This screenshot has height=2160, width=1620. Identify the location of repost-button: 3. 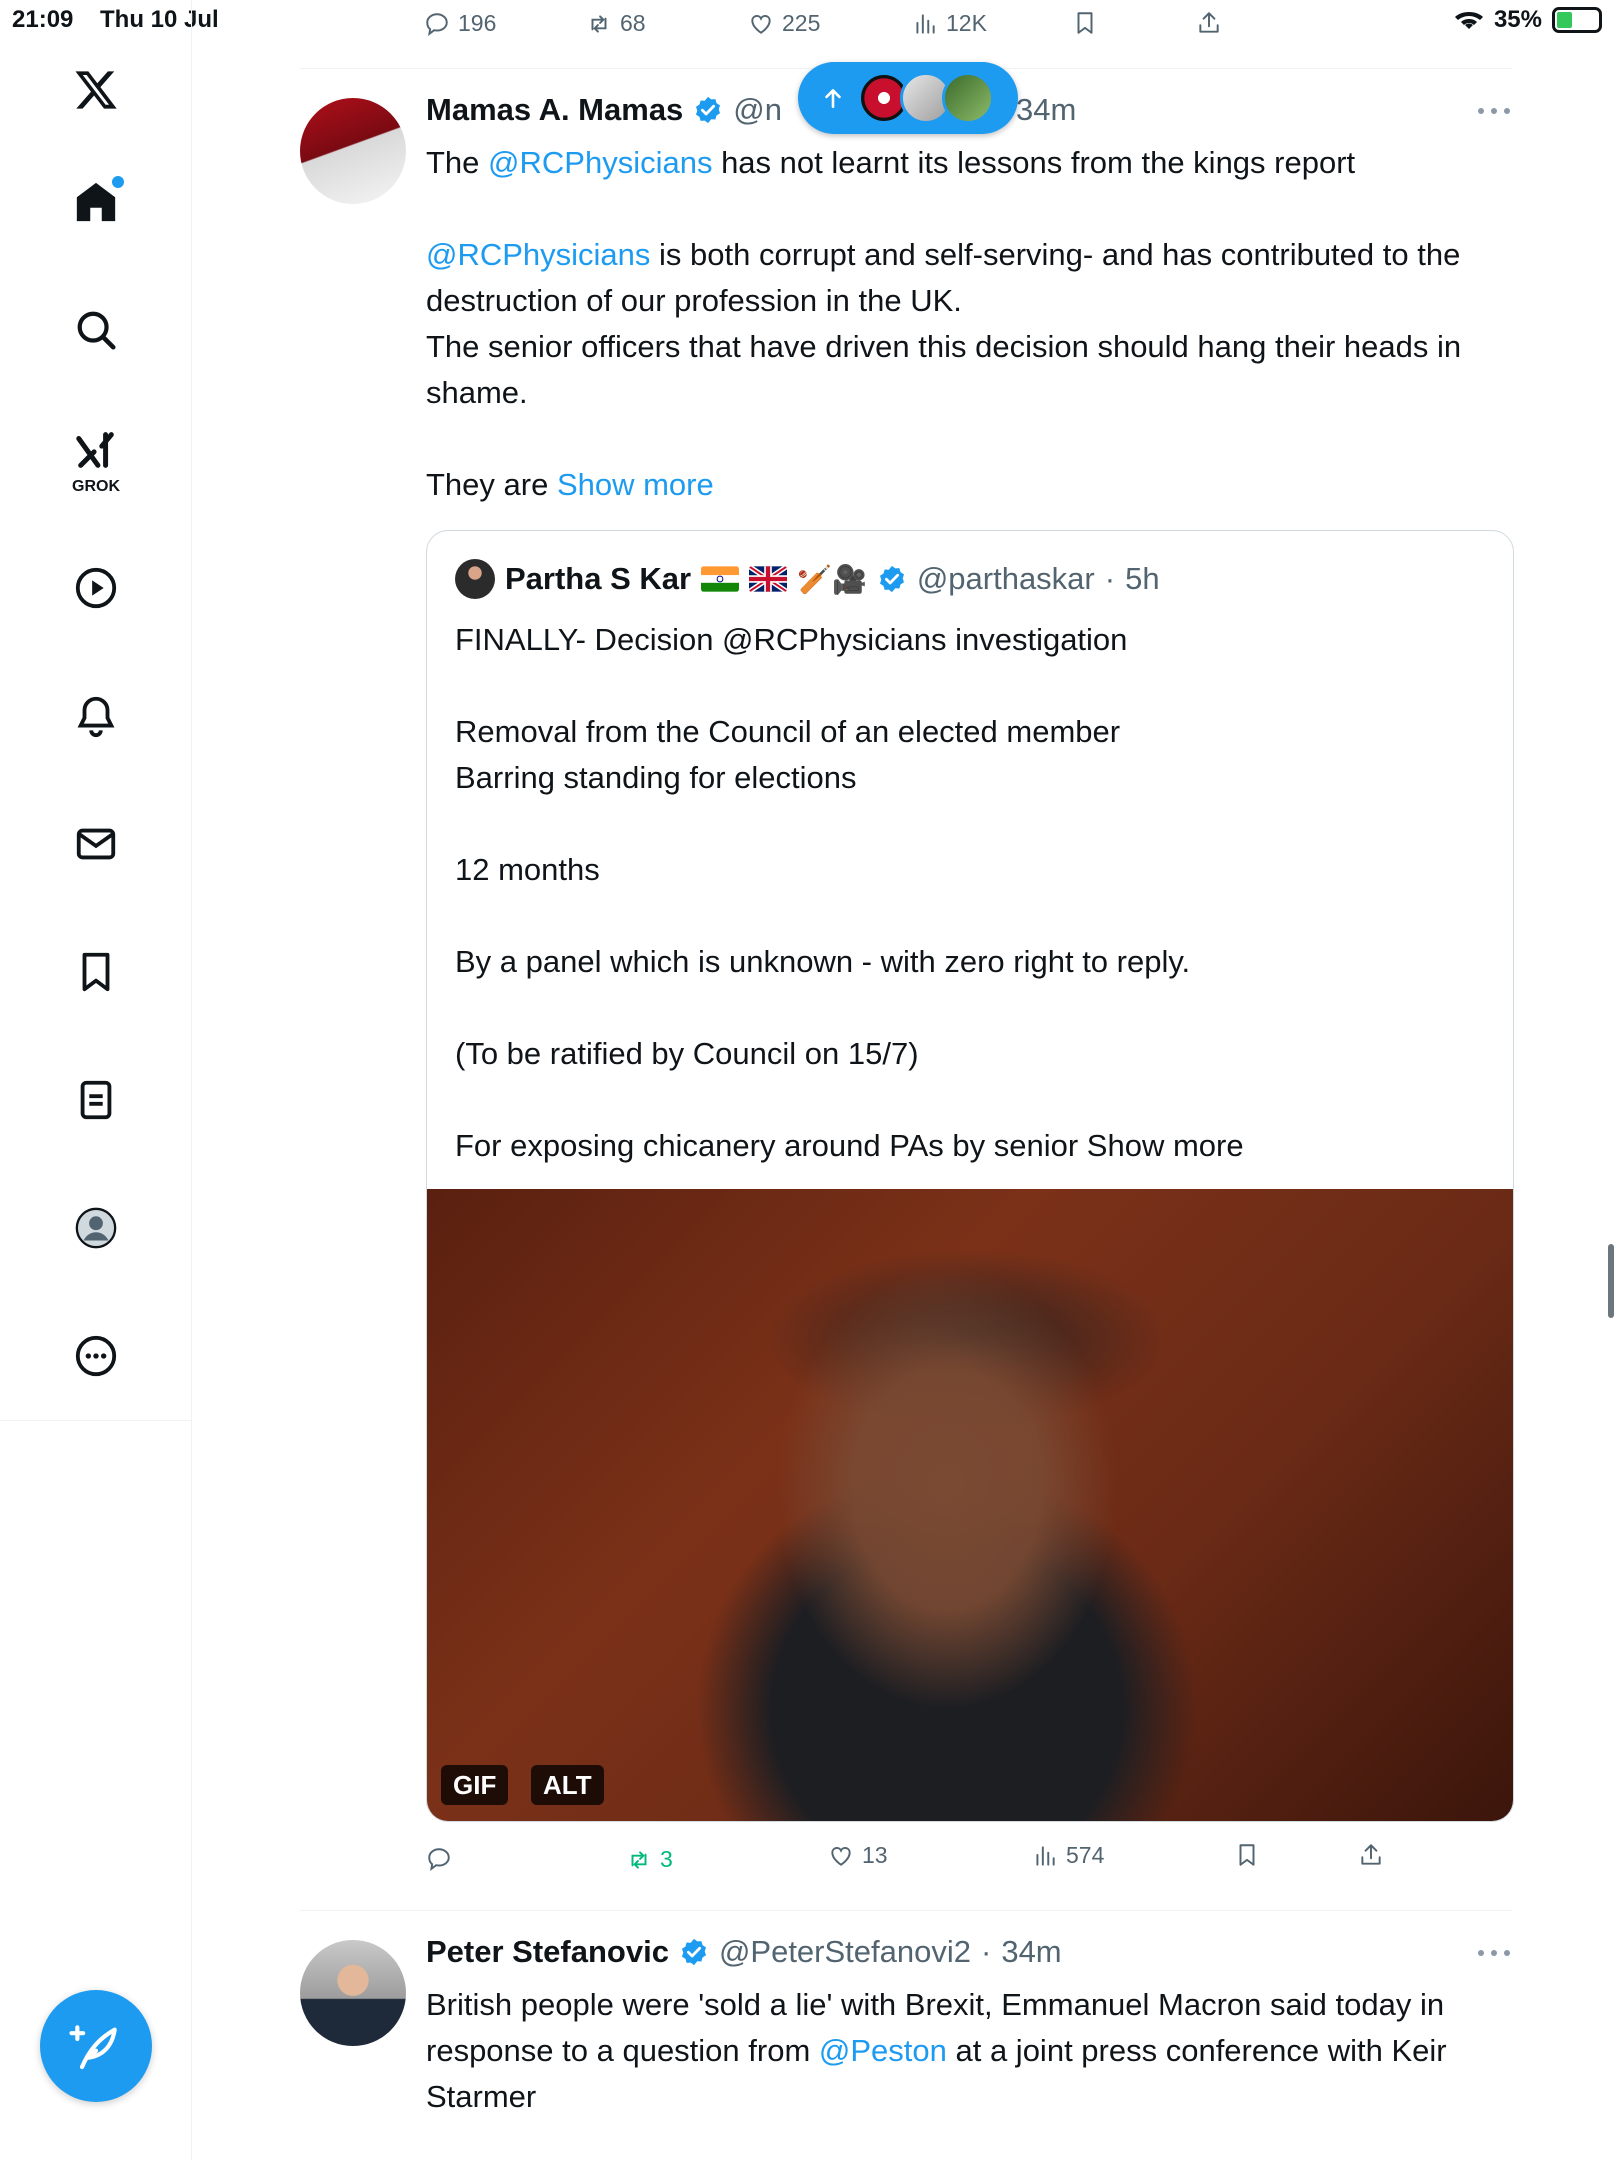
(649, 1859).